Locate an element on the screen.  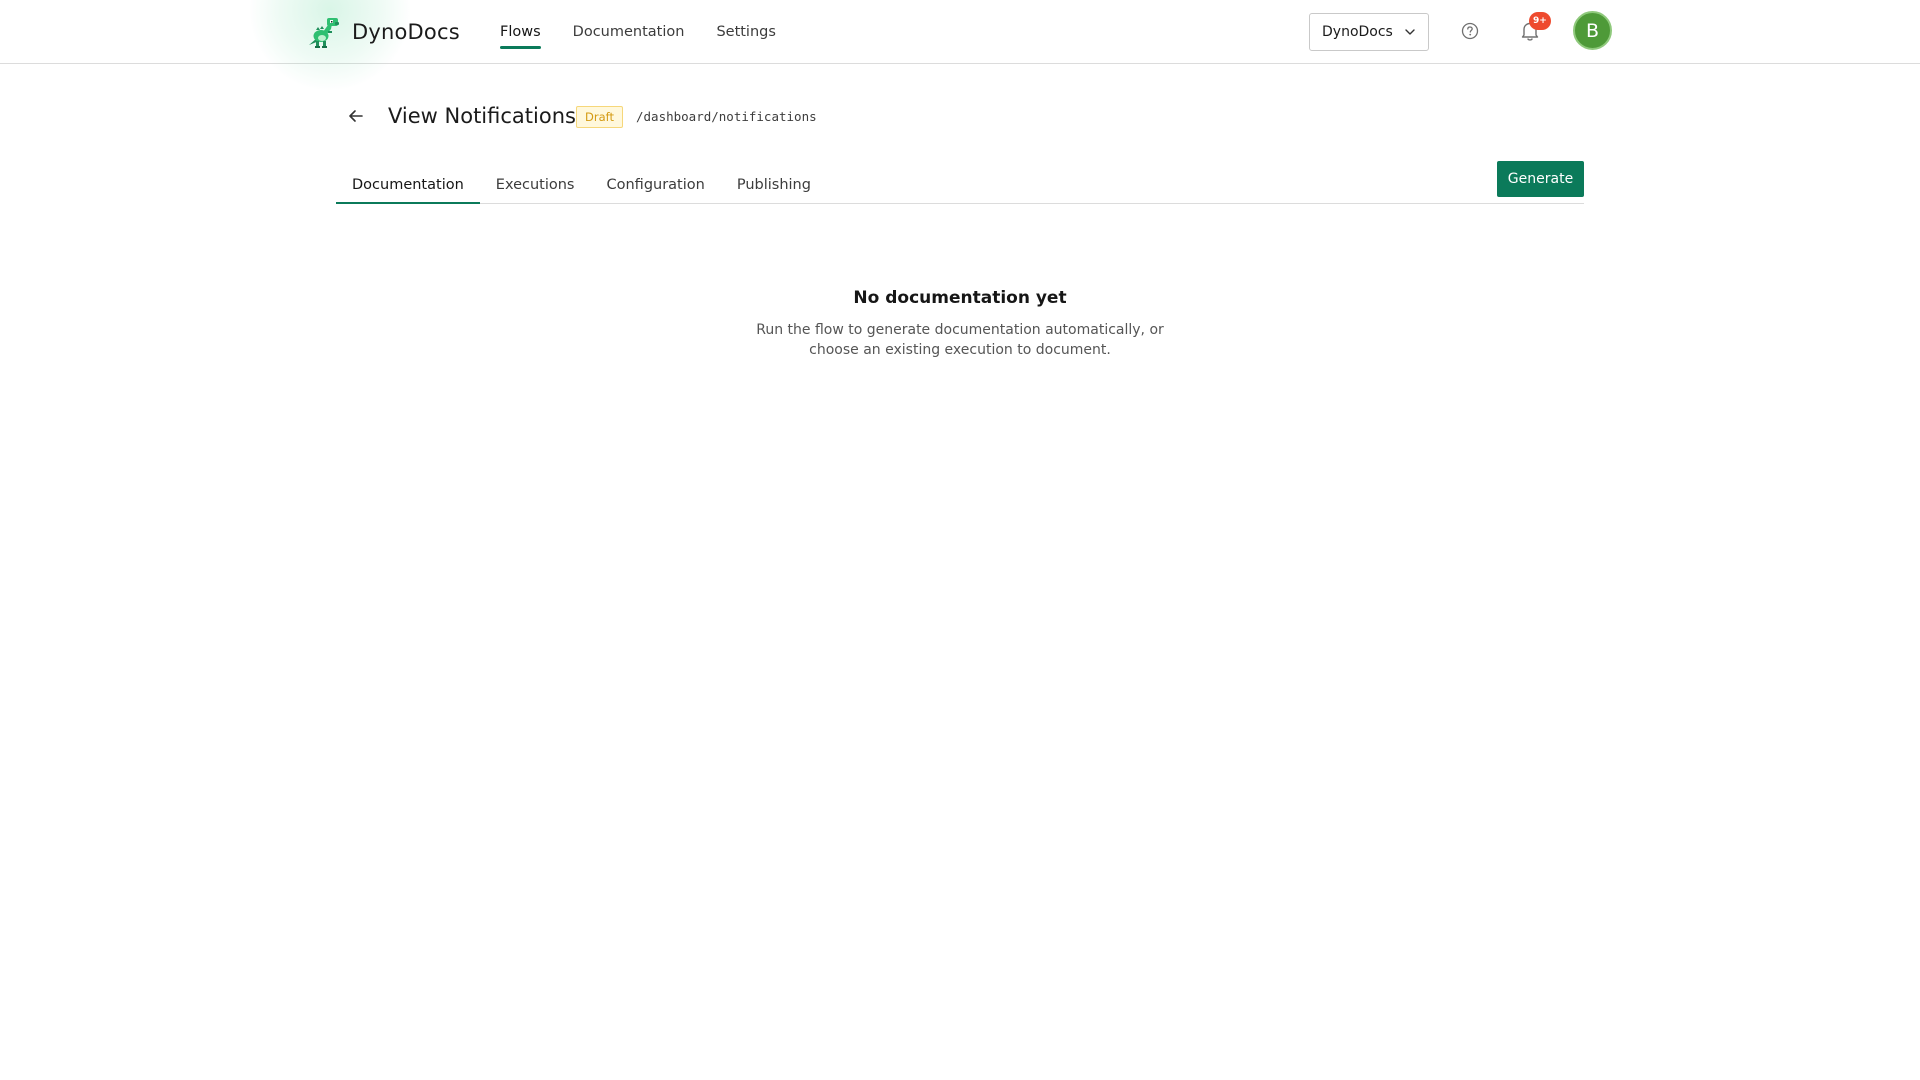
dino-logo-icon is located at coordinates (324, 33).